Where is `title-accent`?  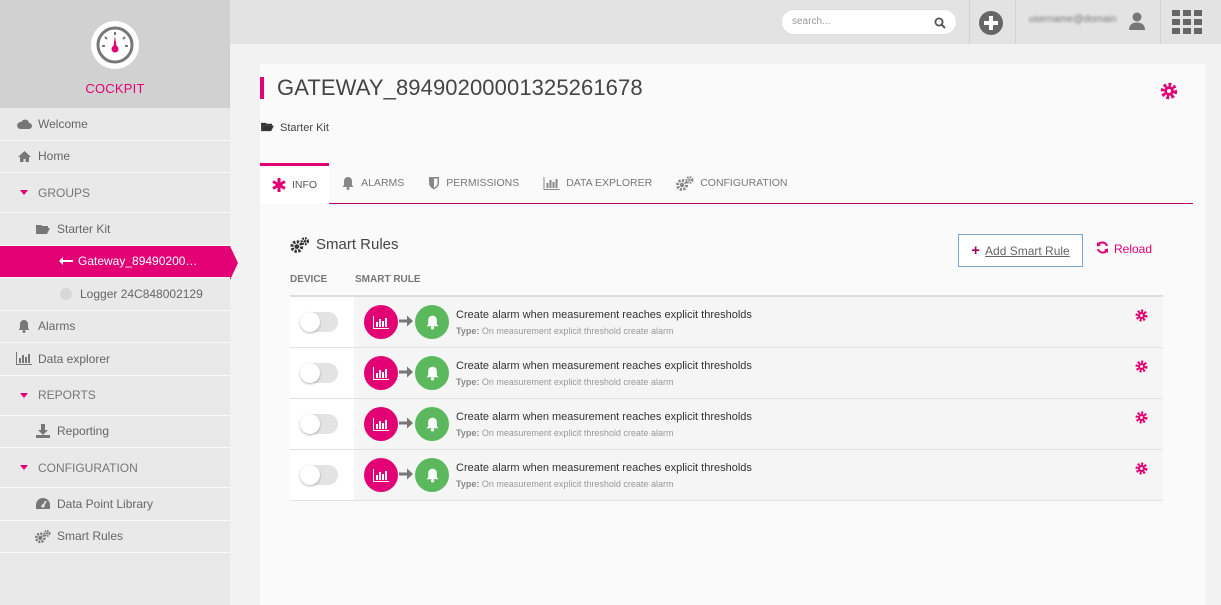
title-accent is located at coordinates (262, 88).